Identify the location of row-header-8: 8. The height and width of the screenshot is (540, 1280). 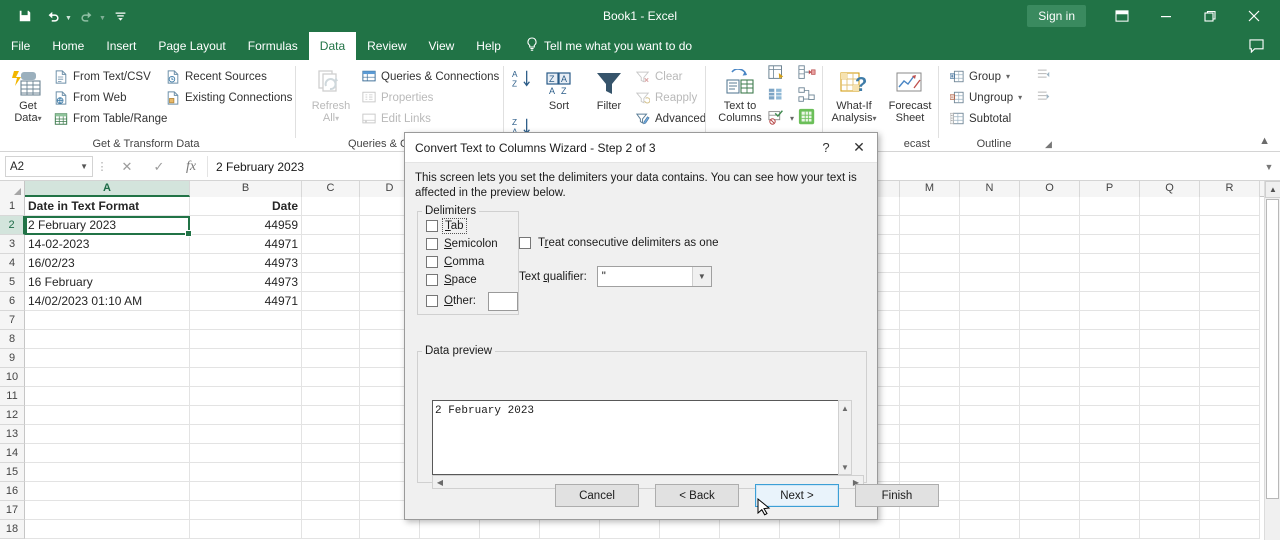
(12, 339).